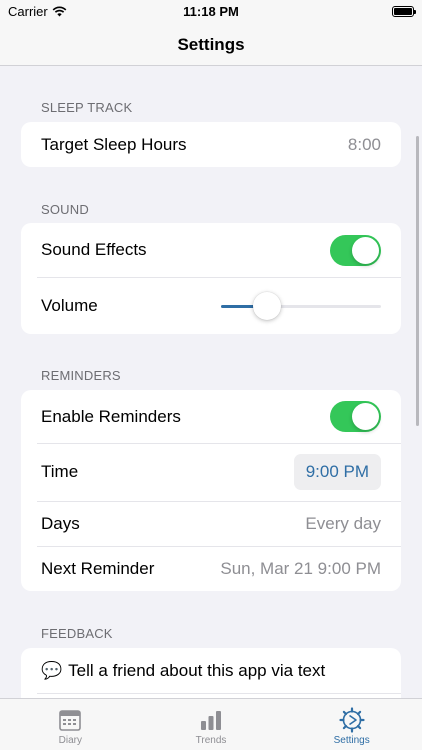  I want to click on scroll-indicator, so click(417, 281).